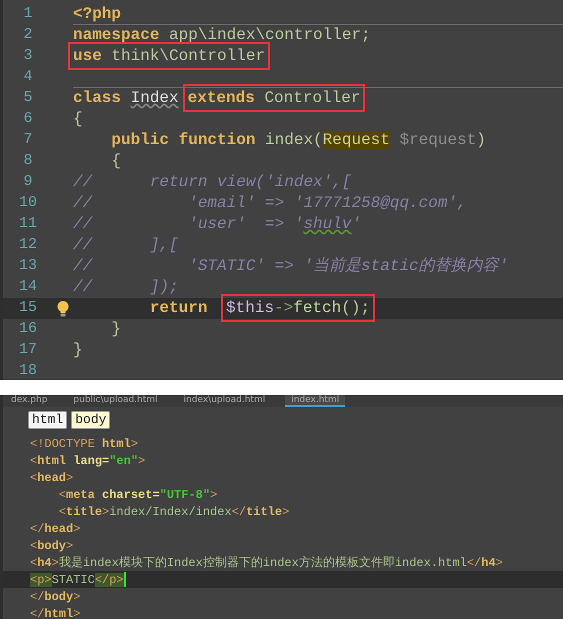 The height and width of the screenshot is (619, 563). What do you see at coordinates (138, 495) in the screenshot?
I see `code-text: <meta charset="UTF-8">` at bounding box center [138, 495].